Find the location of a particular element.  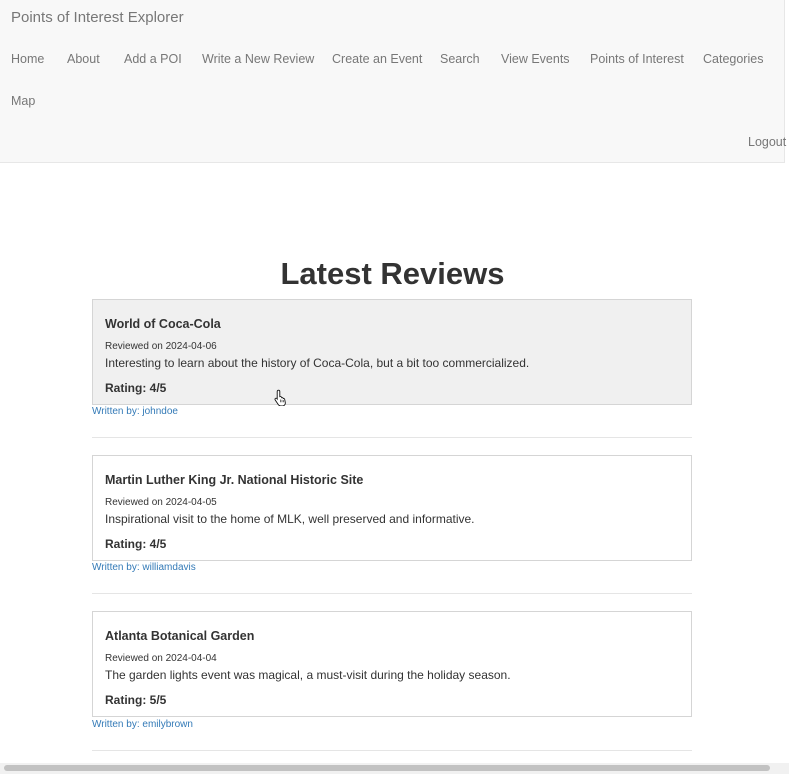

nav-add-poi: Add a POI is located at coordinates (153, 59).